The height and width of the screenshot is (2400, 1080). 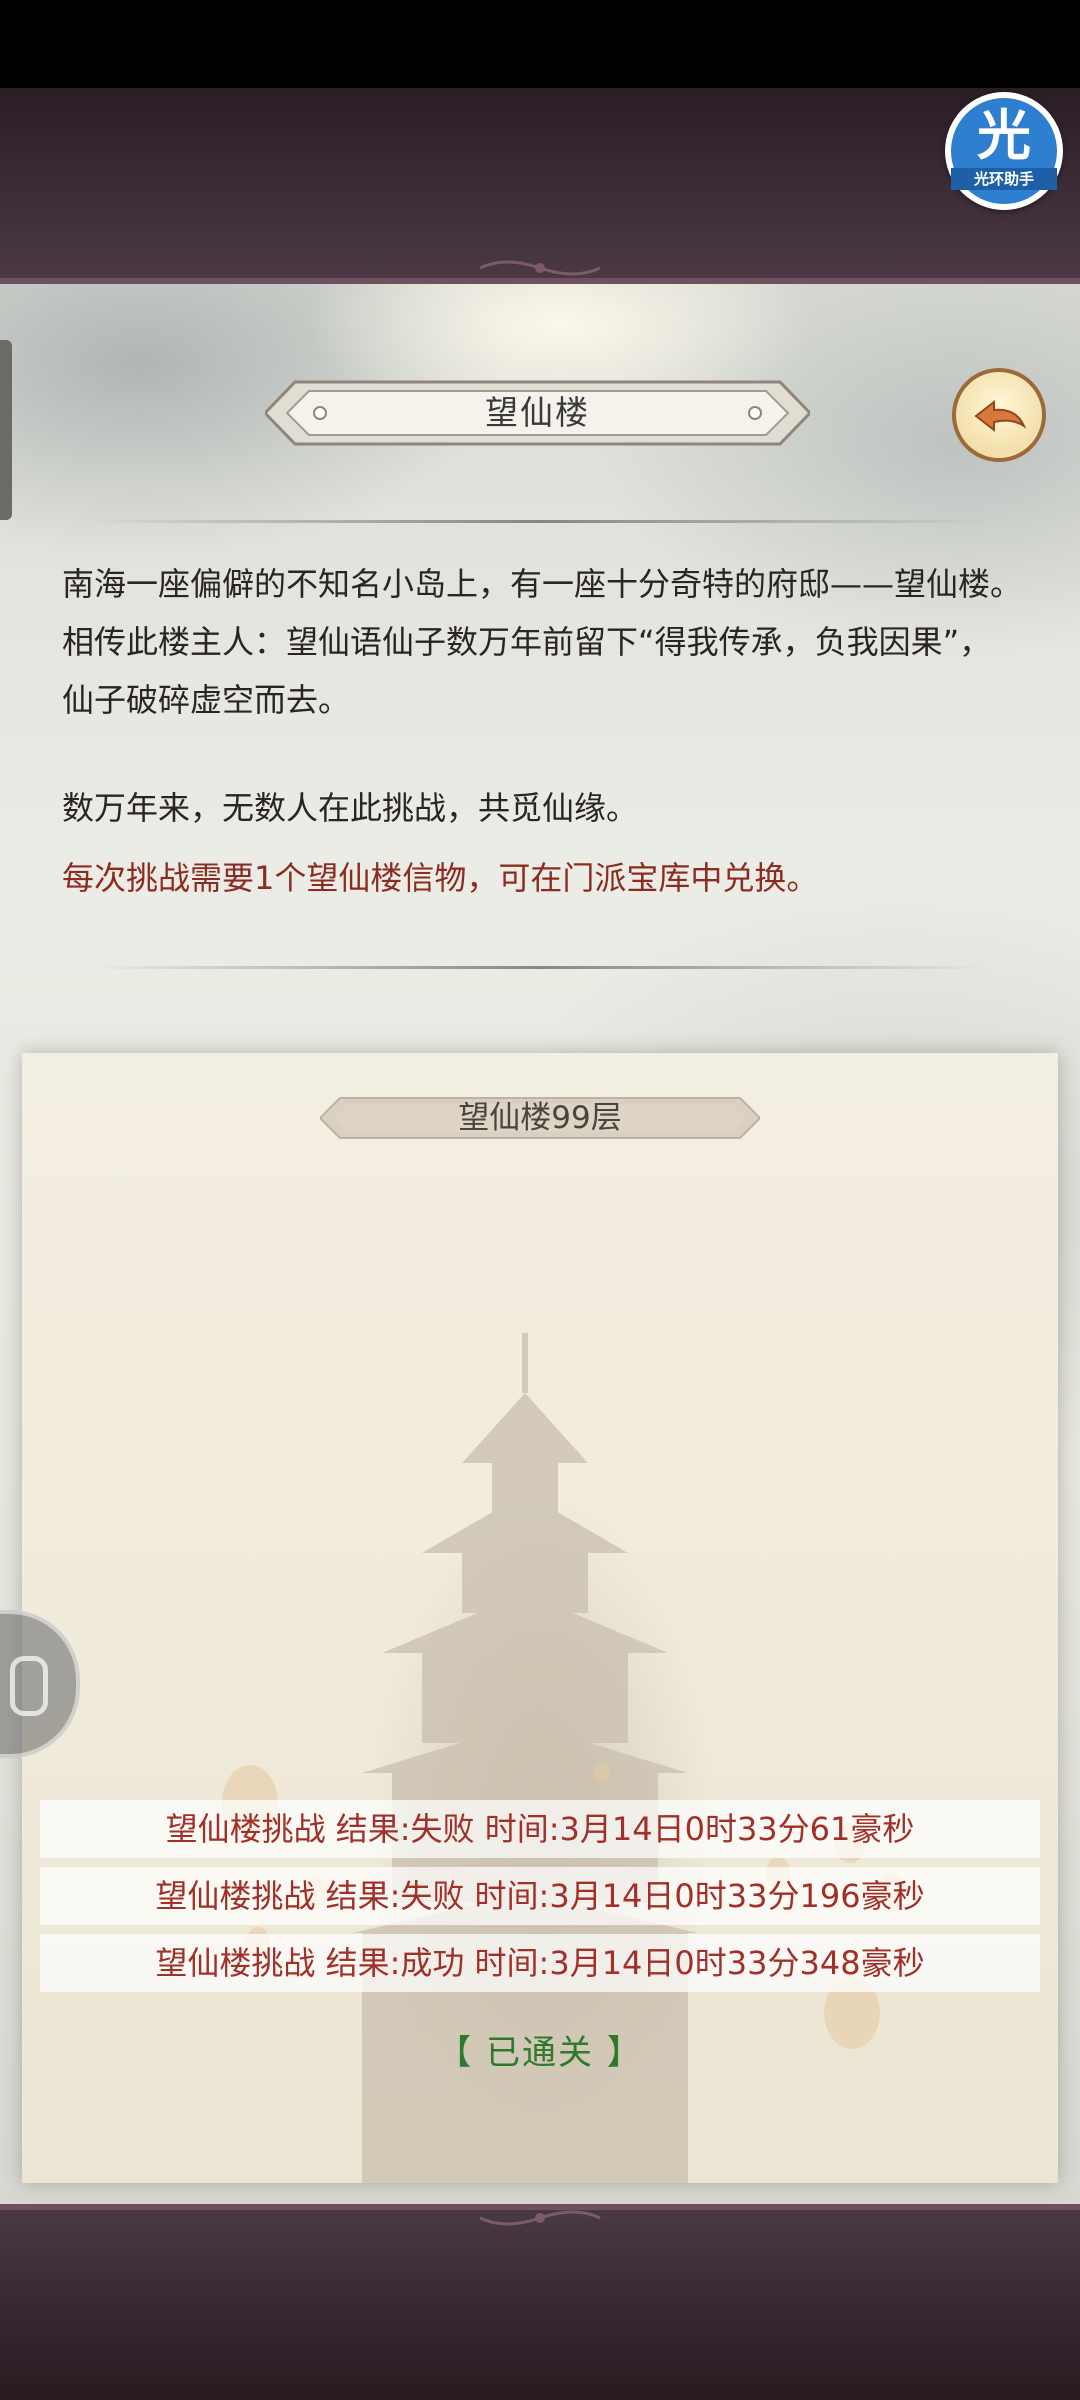 I want to click on bottom-ornament-icon, so click(x=540, y=2218).